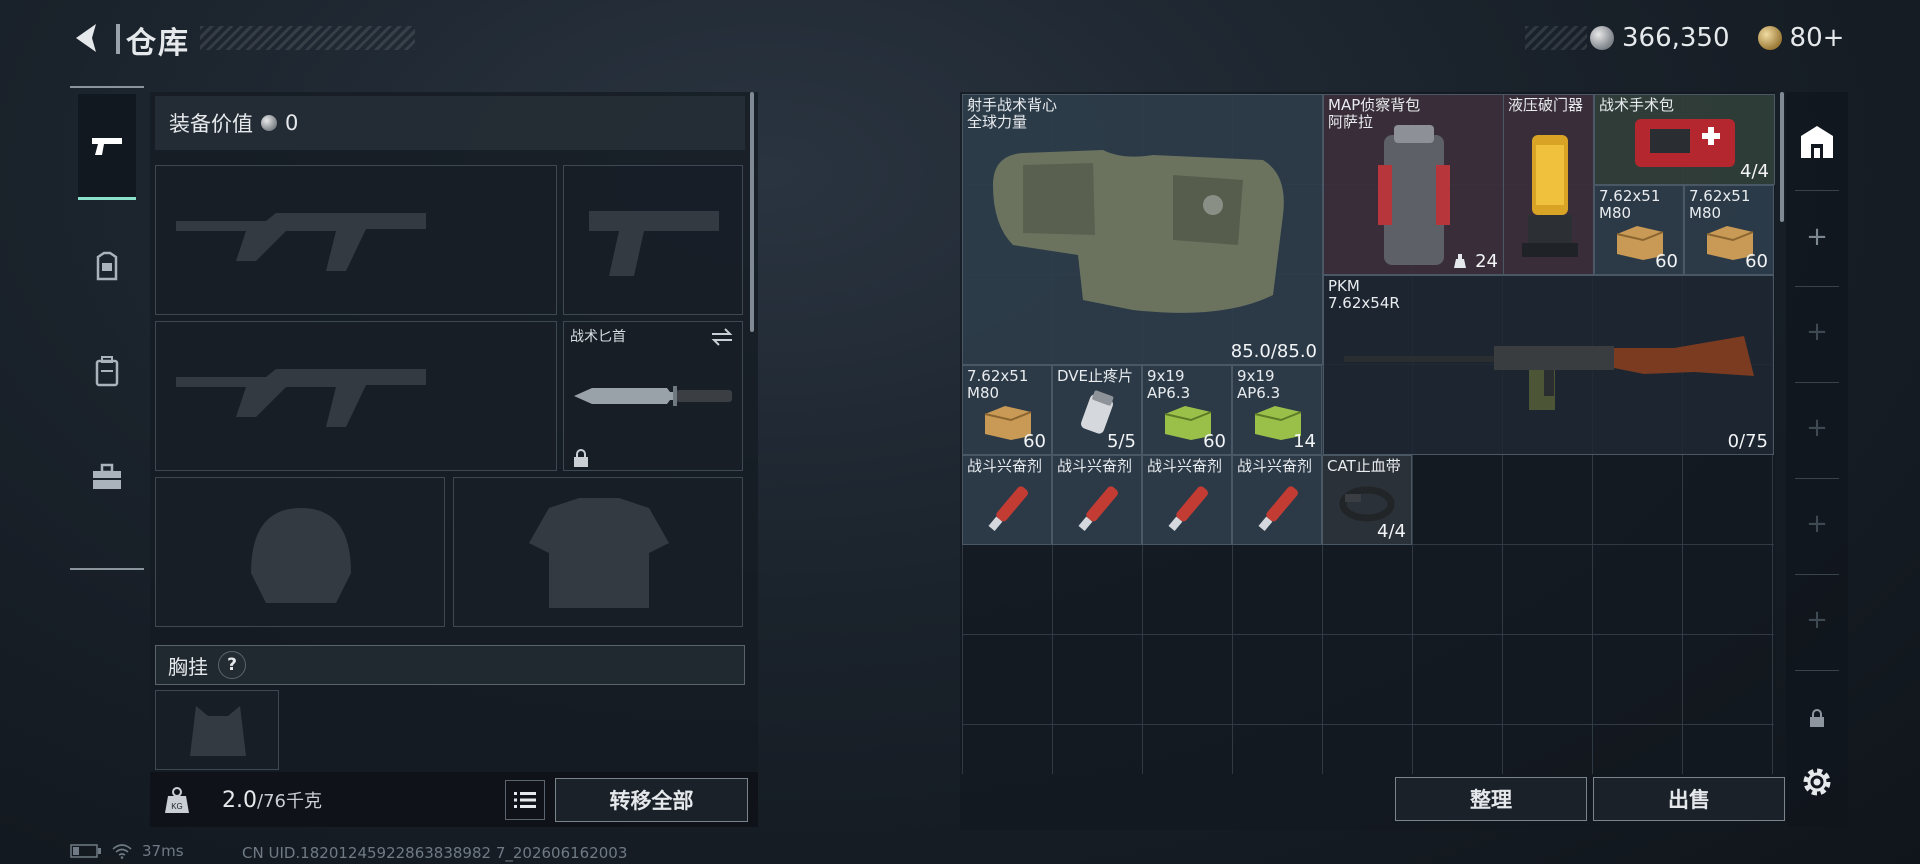  What do you see at coordinates (1550, 196) in the screenshot?
I see `hydraulic-breacher-icon` at bounding box center [1550, 196].